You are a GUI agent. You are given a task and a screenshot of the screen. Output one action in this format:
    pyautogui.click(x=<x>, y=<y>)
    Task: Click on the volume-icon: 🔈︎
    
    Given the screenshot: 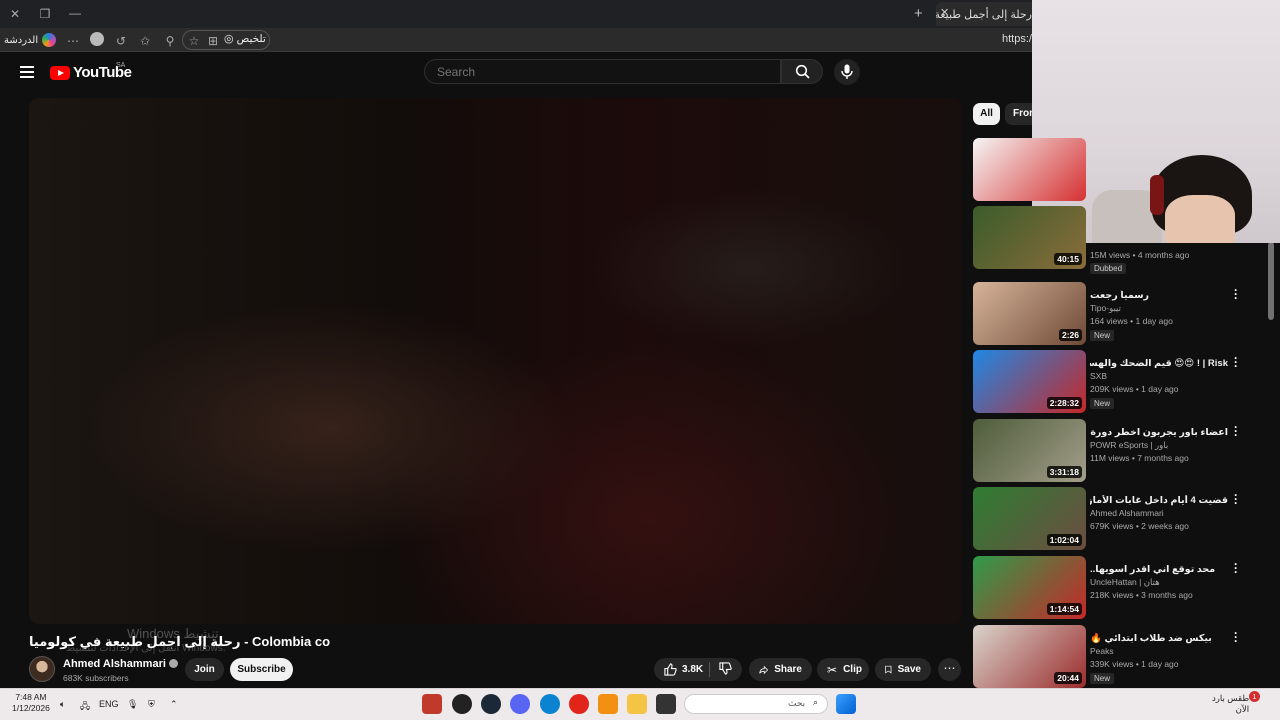 What is the action you would take?
    pyautogui.click(x=62, y=704)
    